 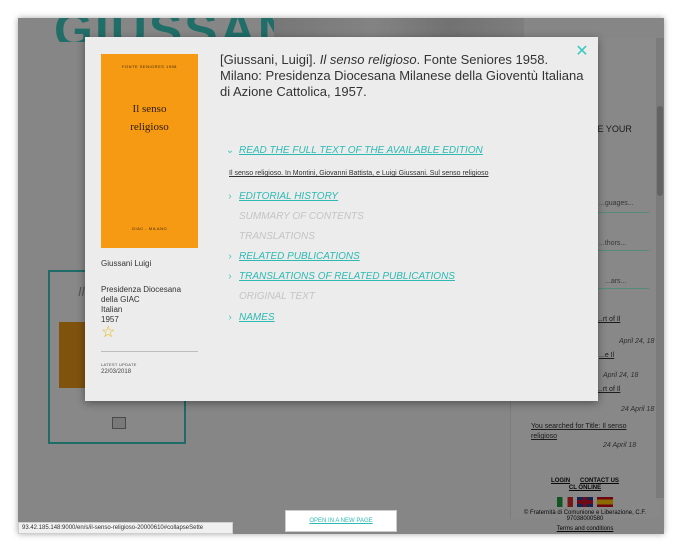 I want to click on section-label: NAMES, so click(x=257, y=317).